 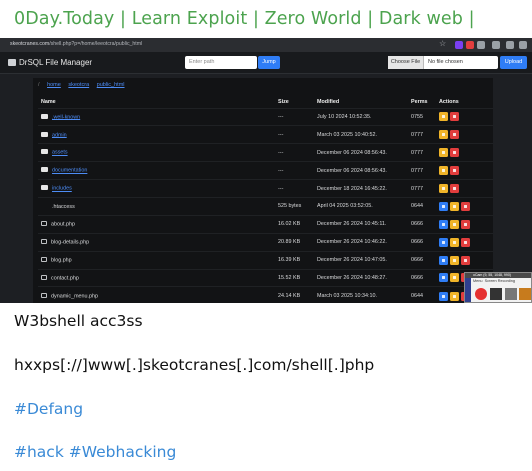 I want to click on breadcrumb-item: skeotcra, so click(x=78, y=85).